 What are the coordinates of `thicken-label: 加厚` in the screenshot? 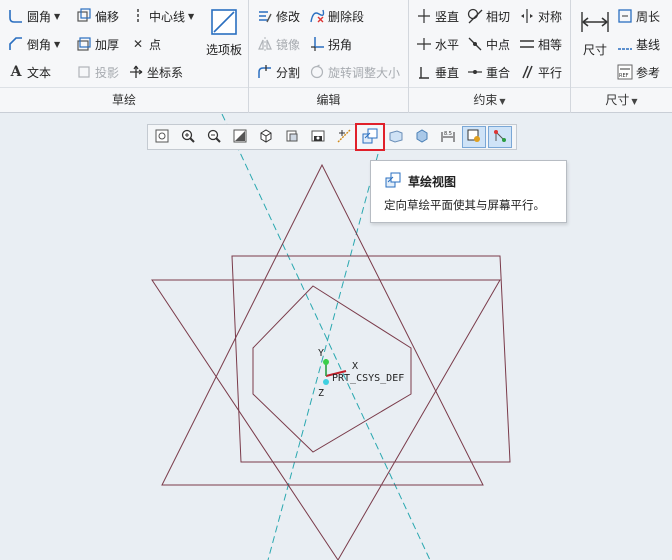 It's located at (107, 44).